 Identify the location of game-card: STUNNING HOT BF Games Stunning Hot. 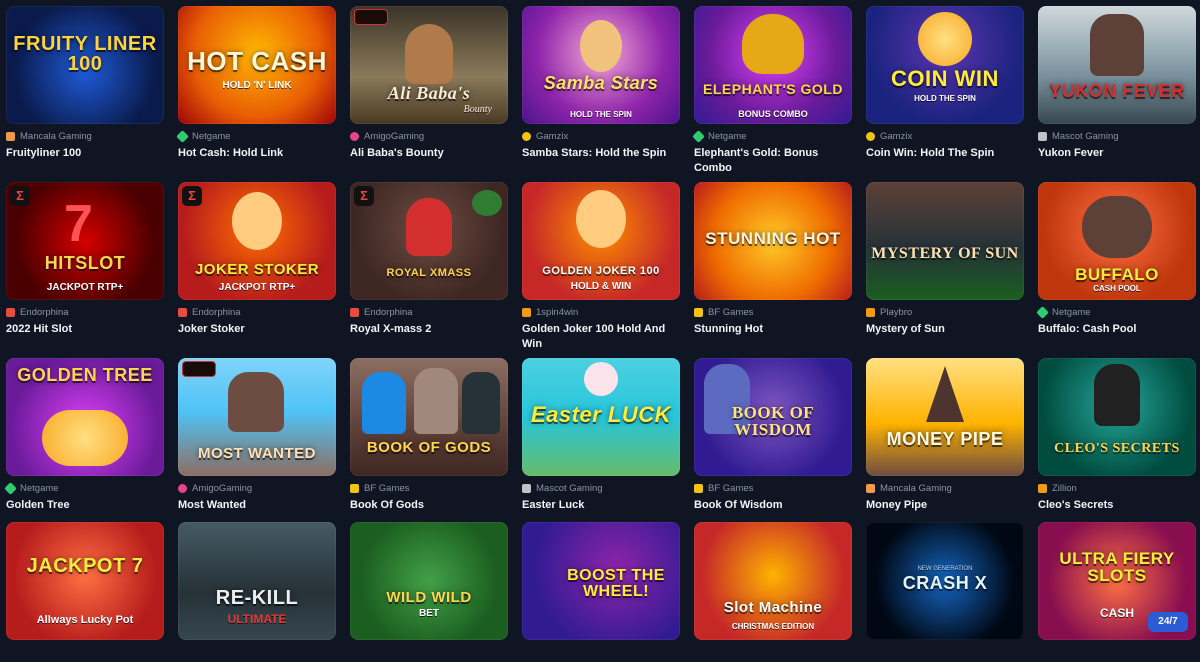
(773, 266).